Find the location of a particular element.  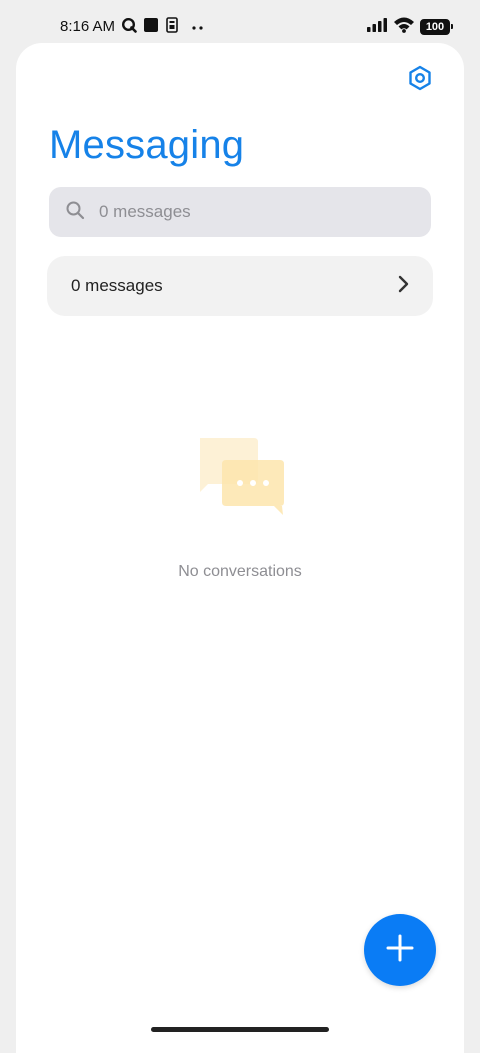

chevron-right-icon is located at coordinates (403, 286).